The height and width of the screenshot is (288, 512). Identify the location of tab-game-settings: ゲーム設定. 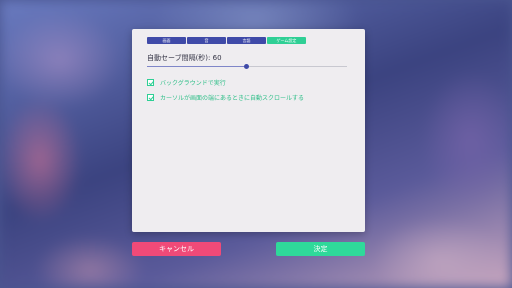
(286, 40).